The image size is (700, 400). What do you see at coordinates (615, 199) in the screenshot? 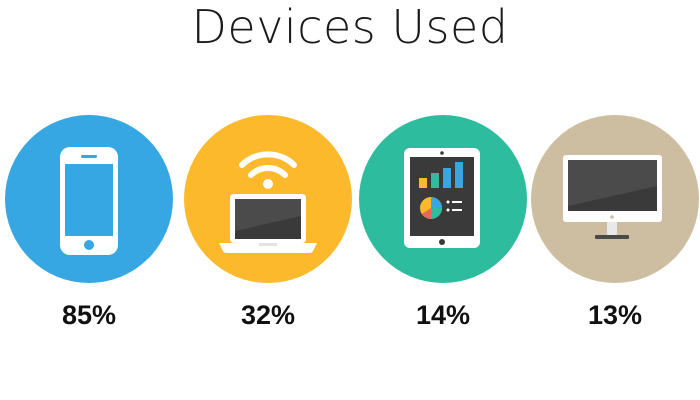
I see `desktop-circle` at bounding box center [615, 199].